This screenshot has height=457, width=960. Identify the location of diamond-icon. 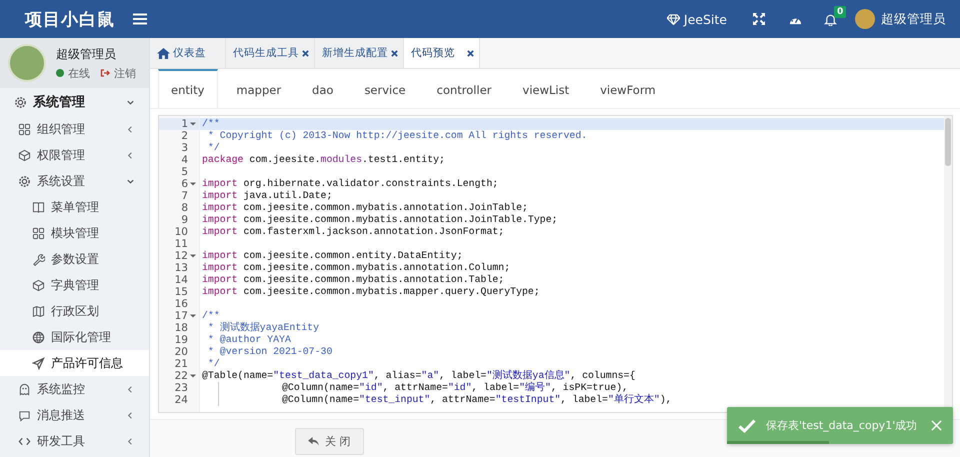
(673, 19).